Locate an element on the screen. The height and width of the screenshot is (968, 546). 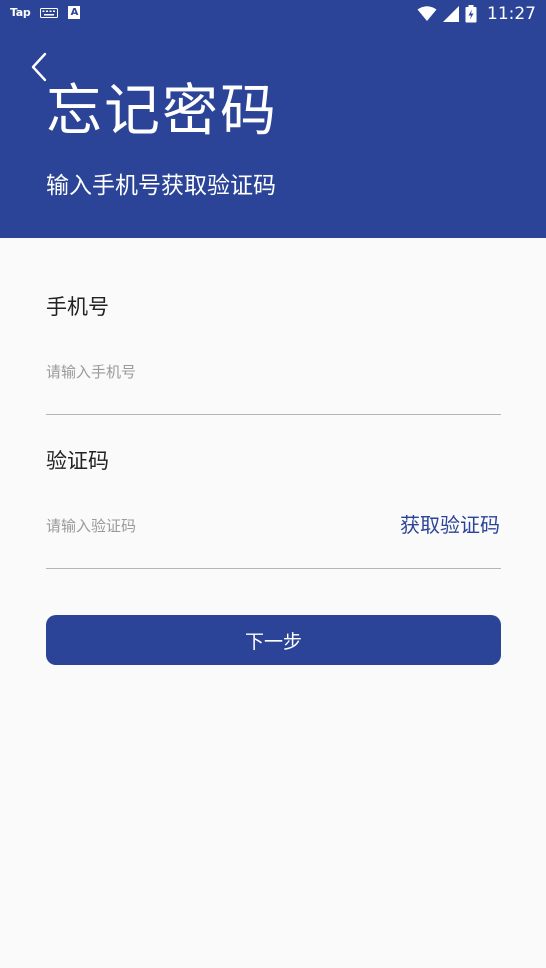
status-time: 11:27 is located at coordinates (511, 14).